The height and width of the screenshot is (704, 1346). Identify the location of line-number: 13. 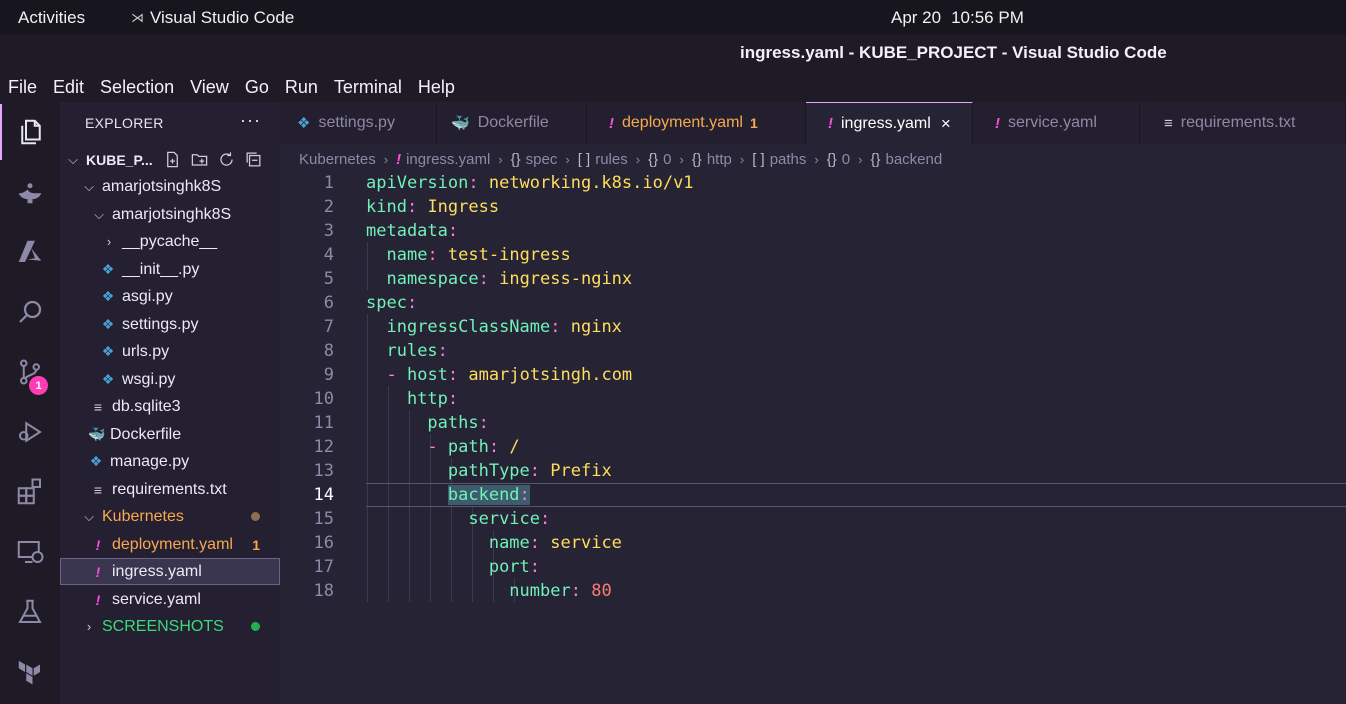
(323, 471).